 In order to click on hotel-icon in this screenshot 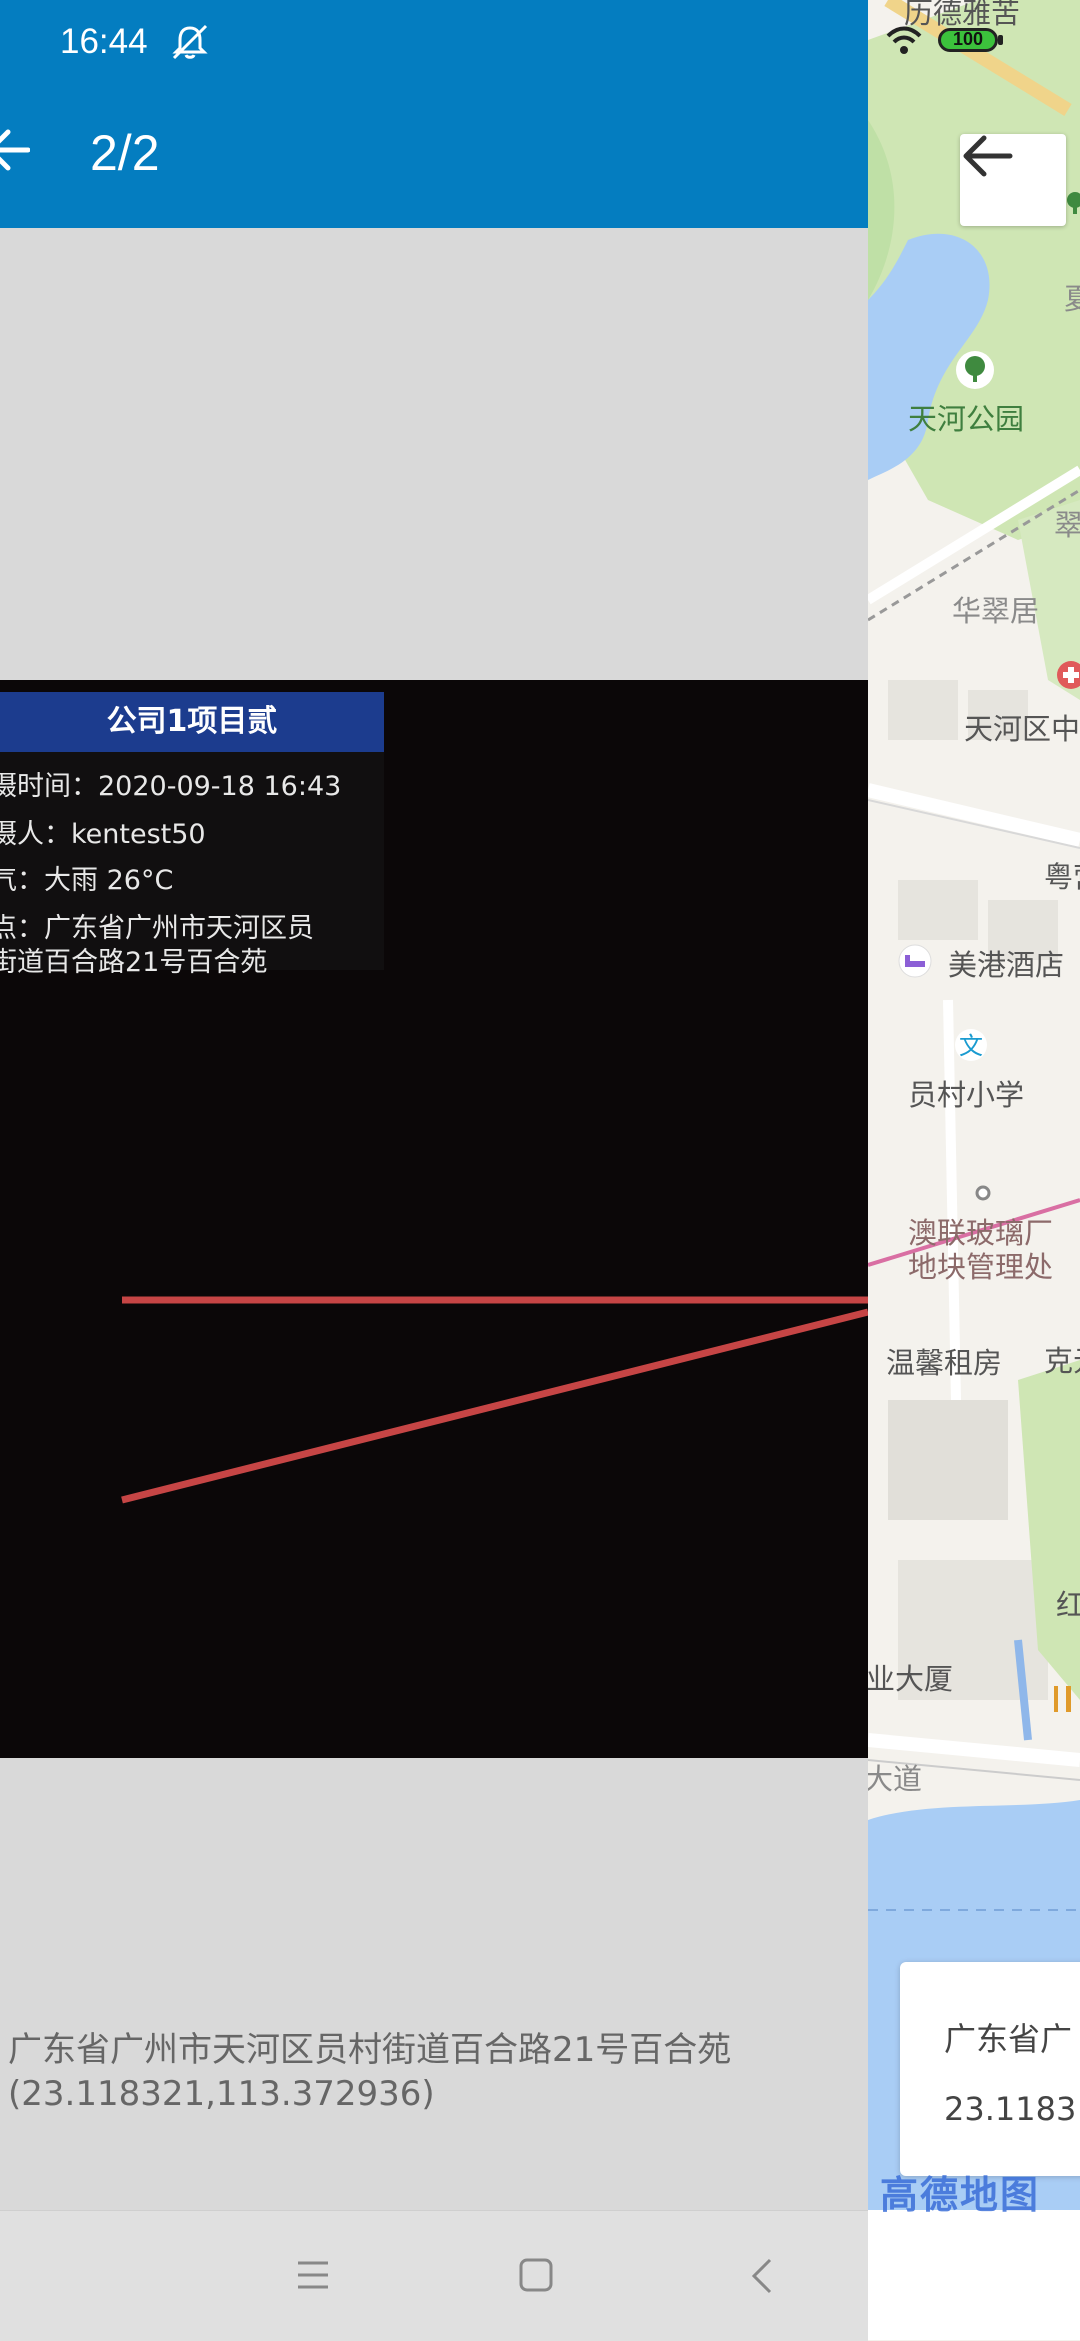, I will do `click(915, 961)`.